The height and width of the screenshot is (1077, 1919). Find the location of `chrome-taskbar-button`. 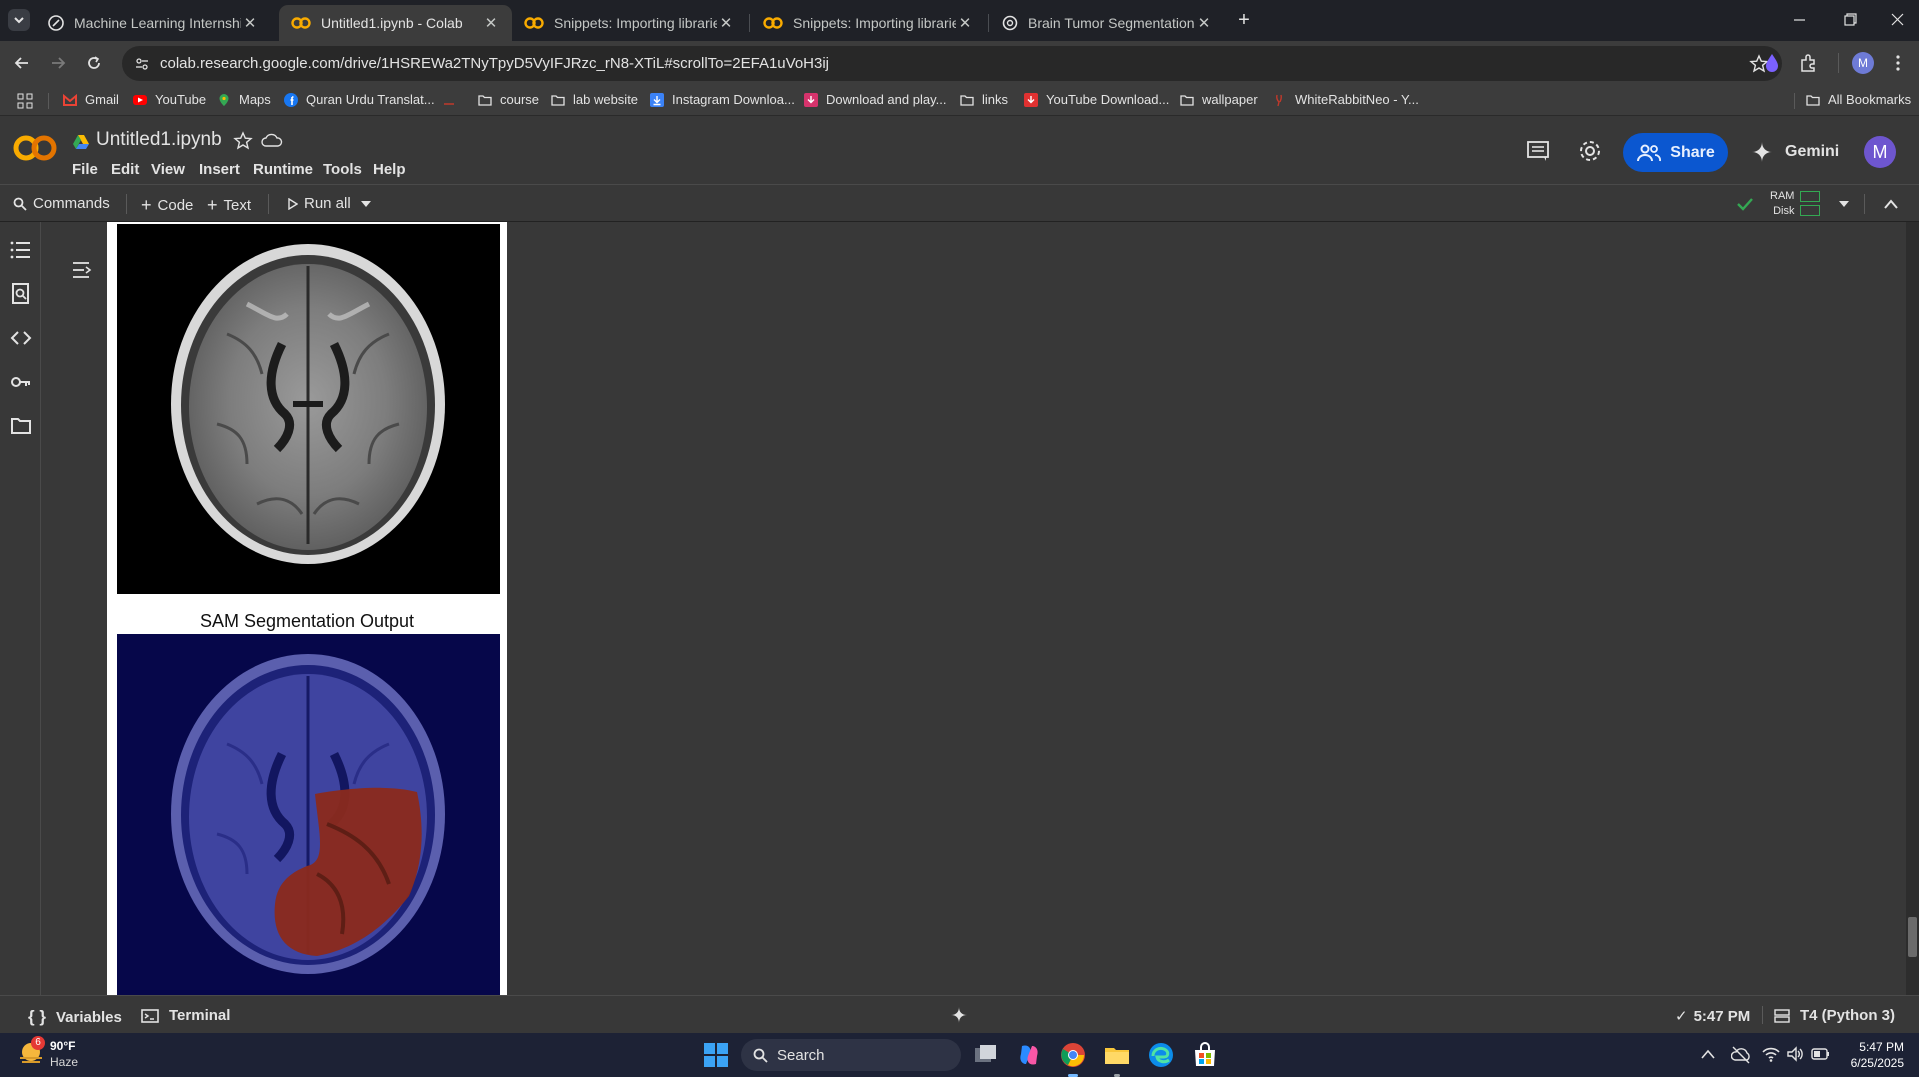

chrome-taskbar-button is located at coordinates (1073, 1059).